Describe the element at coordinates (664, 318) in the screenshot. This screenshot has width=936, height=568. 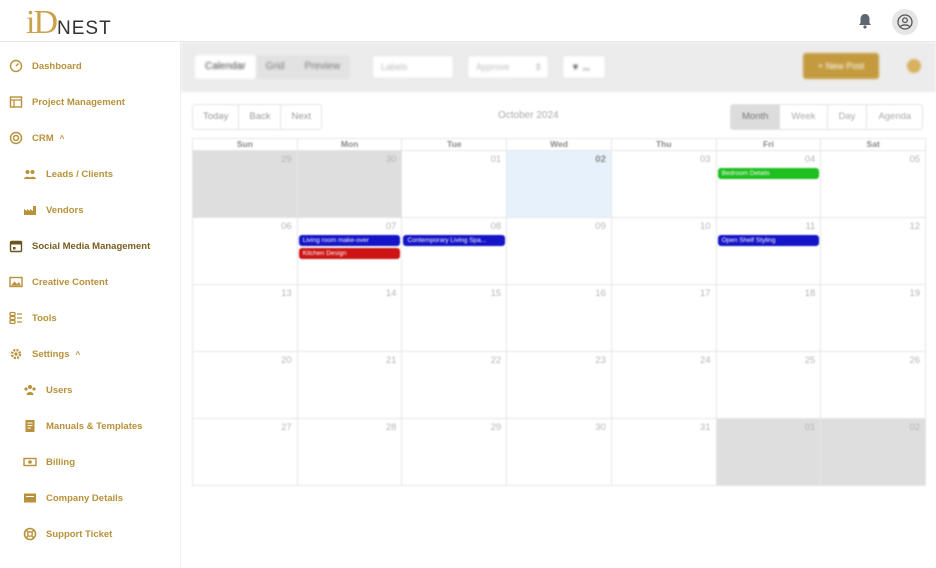
I see `day-cell: 17` at that location.